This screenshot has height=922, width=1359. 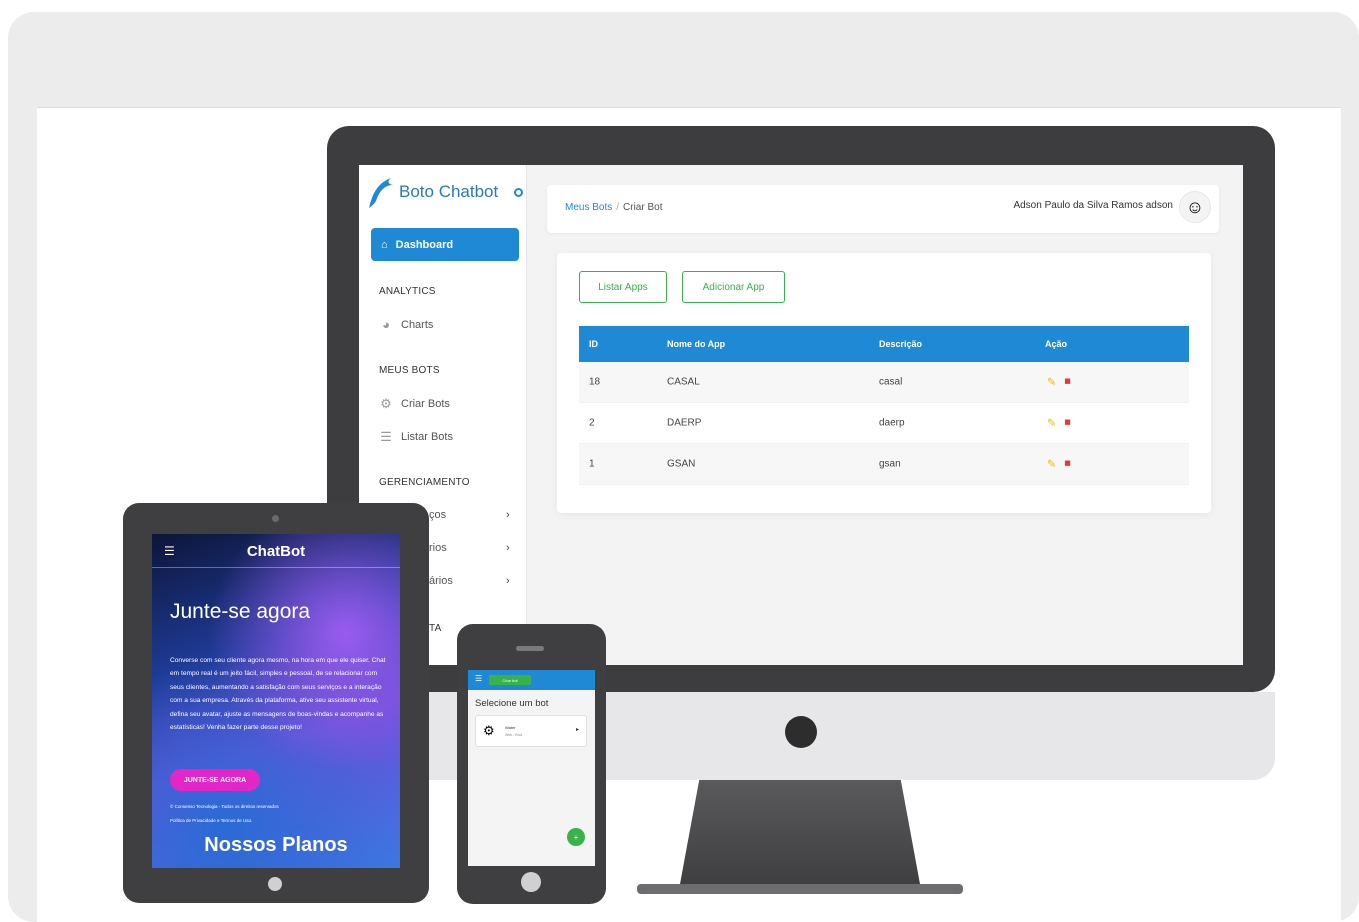 I want to click on monitor-base, so click(x=800, y=889).